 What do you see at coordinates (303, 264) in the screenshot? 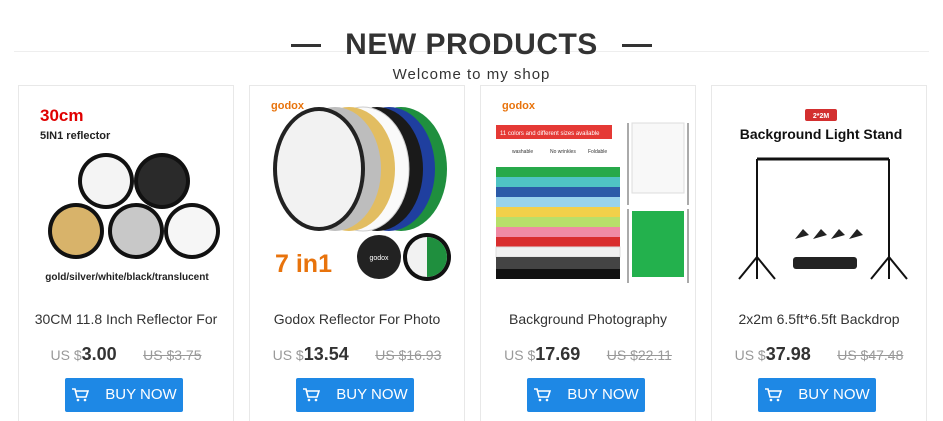
I see `image-badge-text: 7 in1` at bounding box center [303, 264].